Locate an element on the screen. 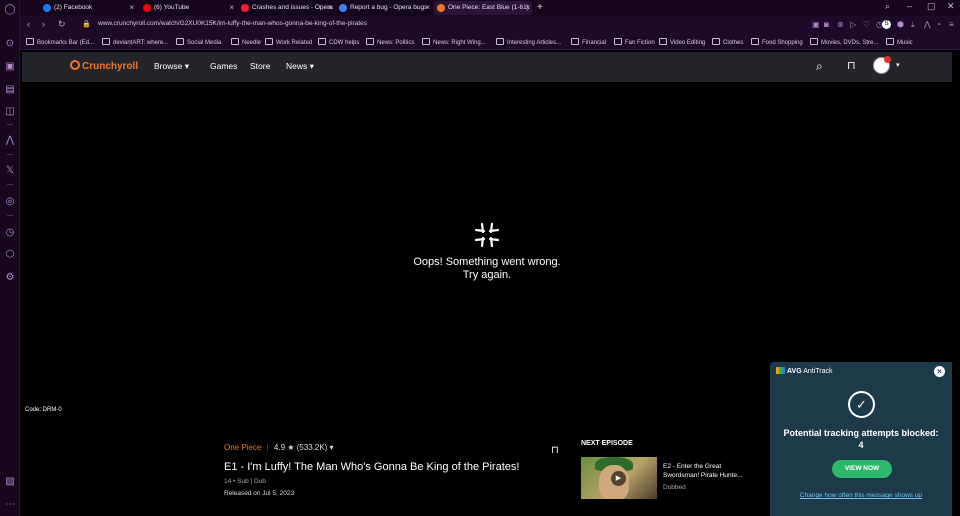  tab-label: One Piece: East Blue (1-61) is located at coordinates (488, 7).